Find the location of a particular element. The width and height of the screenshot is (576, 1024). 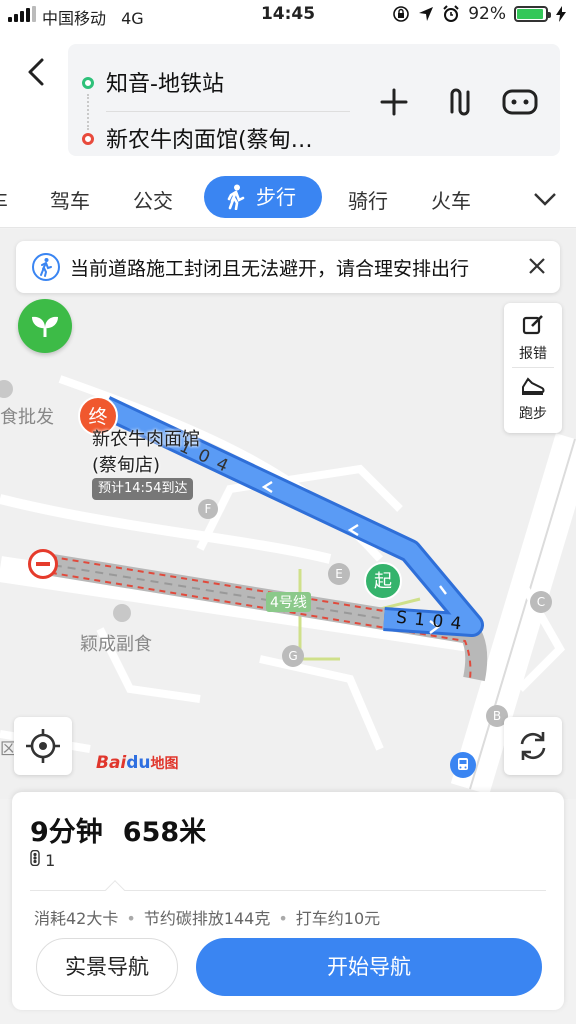

destination-dot-icon is located at coordinates (88, 139).